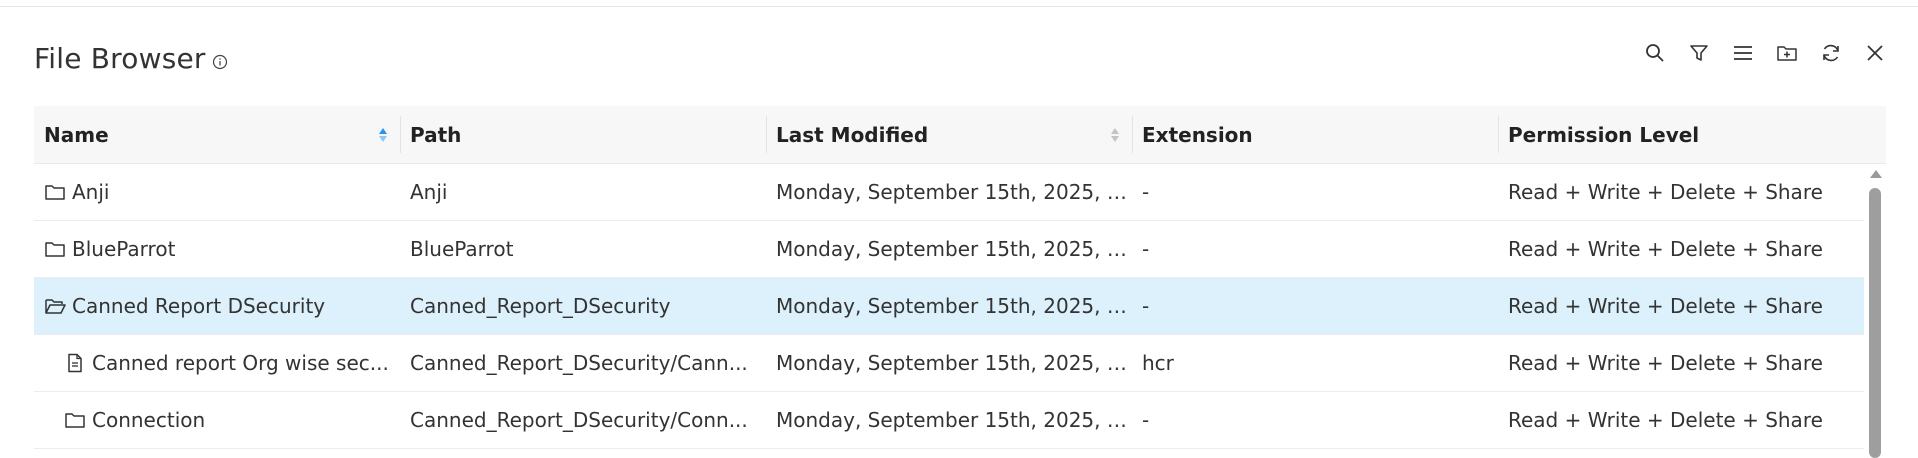  What do you see at coordinates (217, 306) in the screenshot?
I see `cell-name: Canned Report DSecurity` at bounding box center [217, 306].